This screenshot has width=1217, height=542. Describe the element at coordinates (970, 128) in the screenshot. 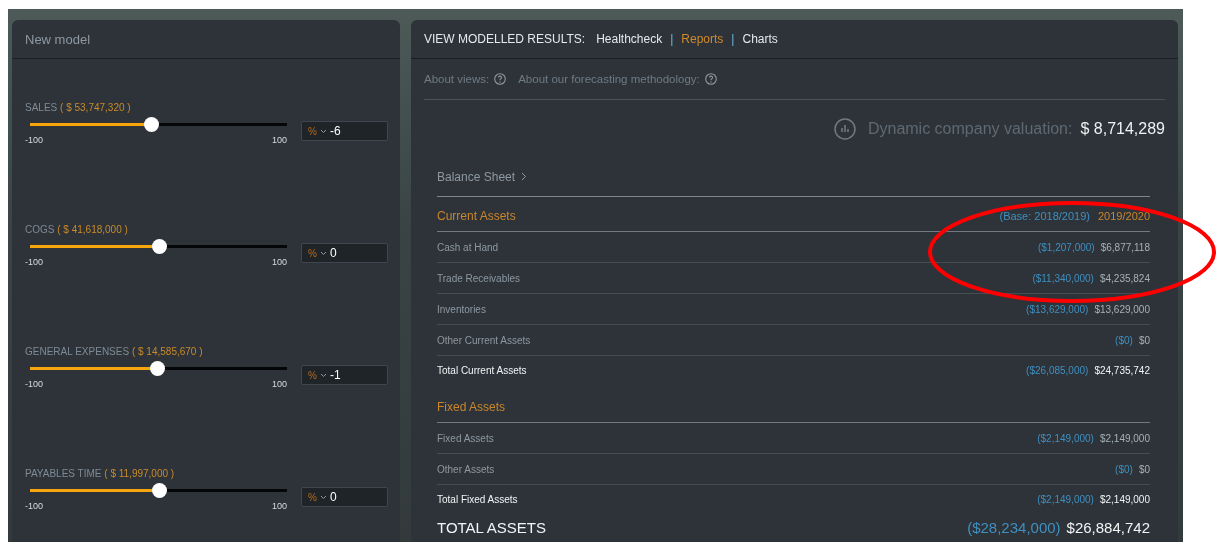

I see `valuation-label: Dynamic company valuation:` at that location.